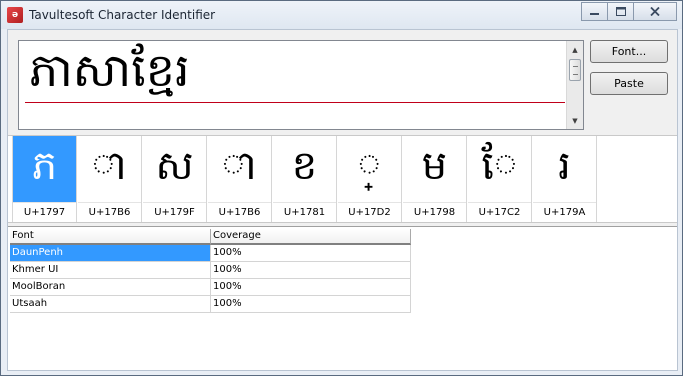  I want to click on character-glyph: ស, so click(174, 169).